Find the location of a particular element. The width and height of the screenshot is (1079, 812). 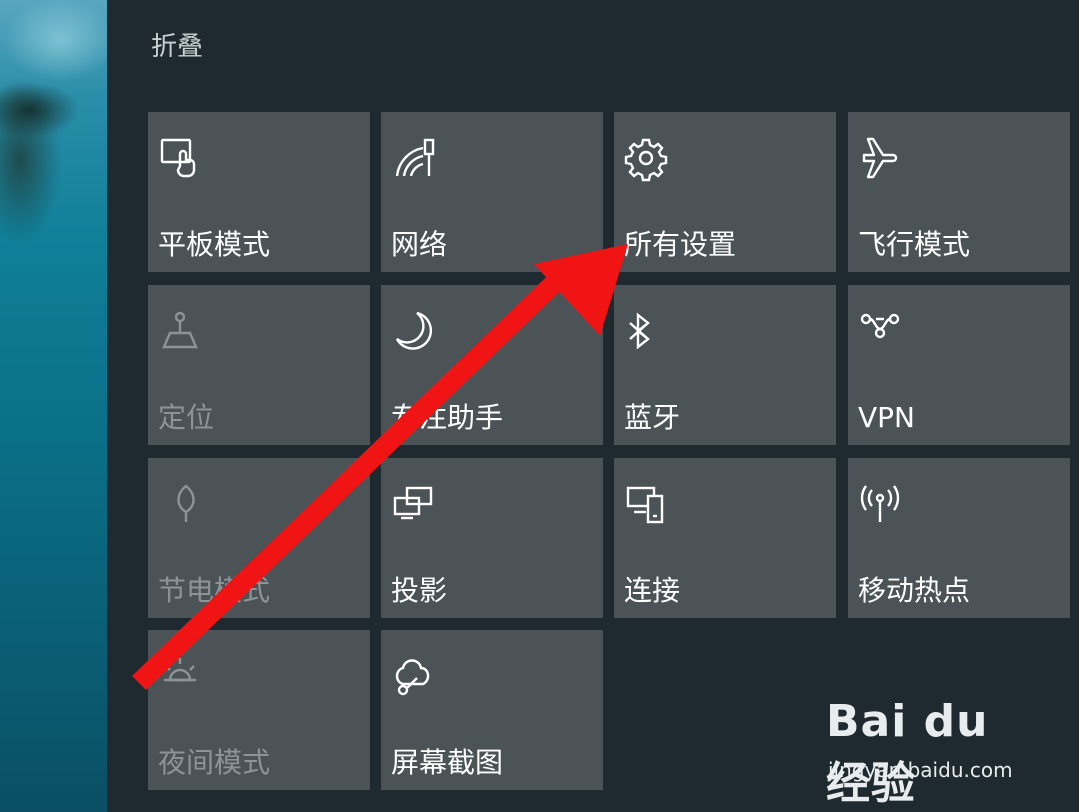

tile-battery-saver: 节电模式 is located at coordinates (259, 538).